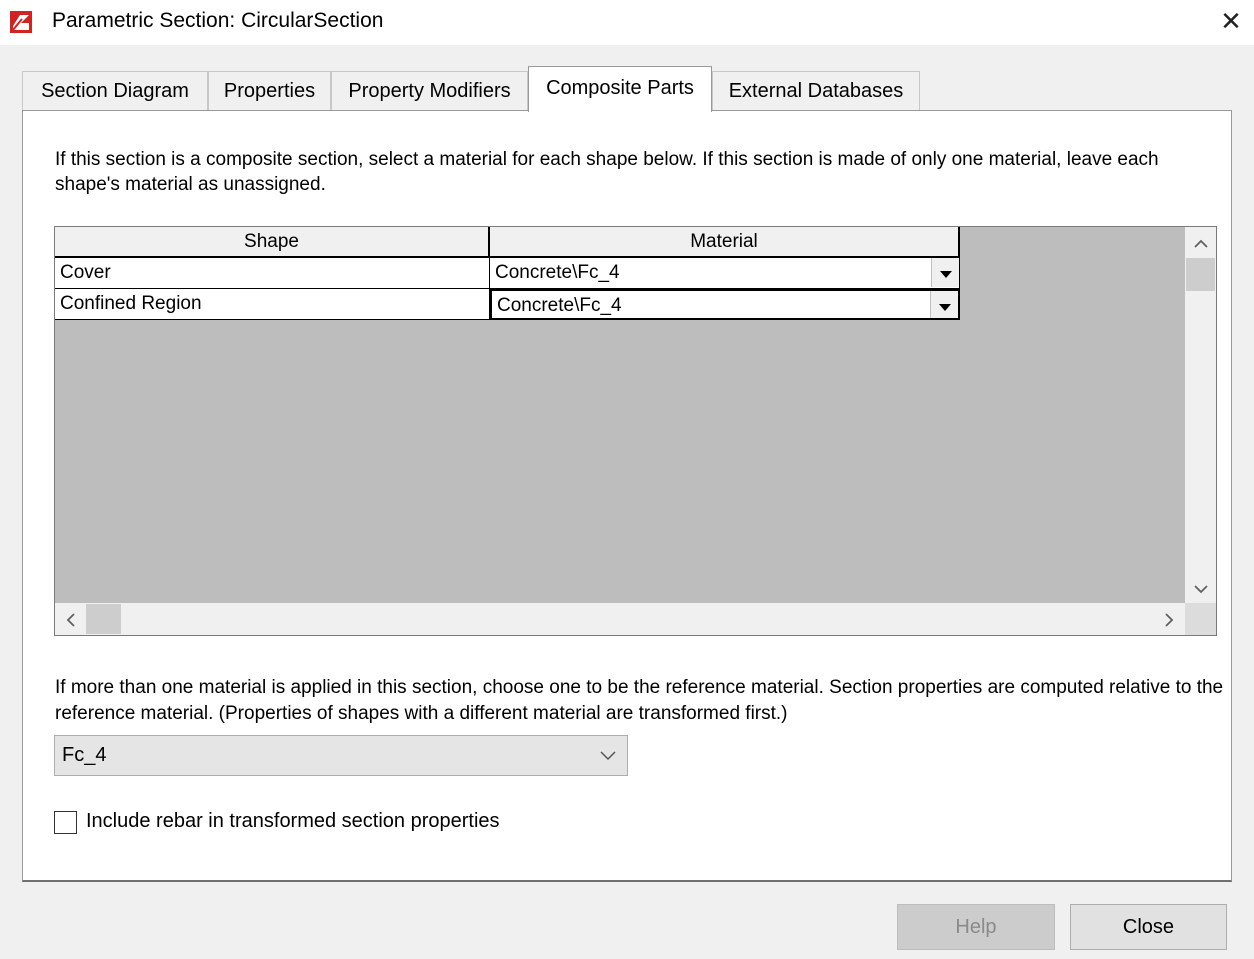  What do you see at coordinates (620, 619) in the screenshot?
I see `horizontal-scrollbar` at bounding box center [620, 619].